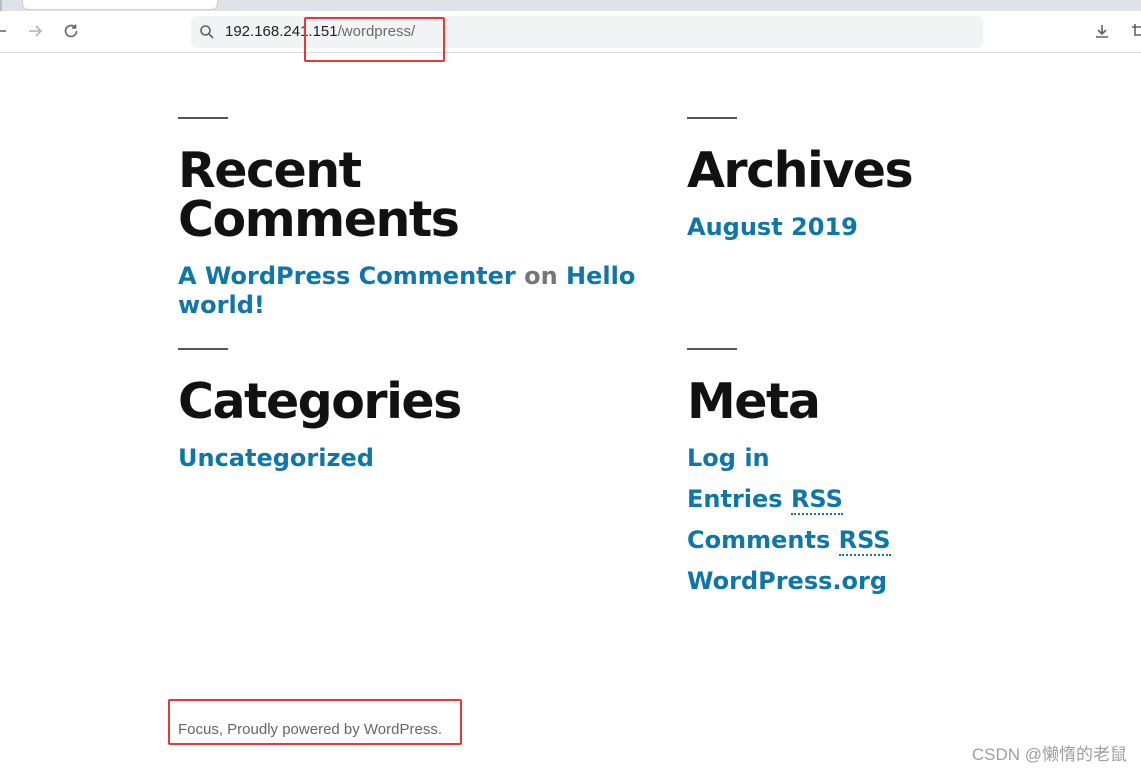 The height and width of the screenshot is (771, 1141). Describe the element at coordinates (728, 458) in the screenshot. I see `log-in-link: Log in` at that location.